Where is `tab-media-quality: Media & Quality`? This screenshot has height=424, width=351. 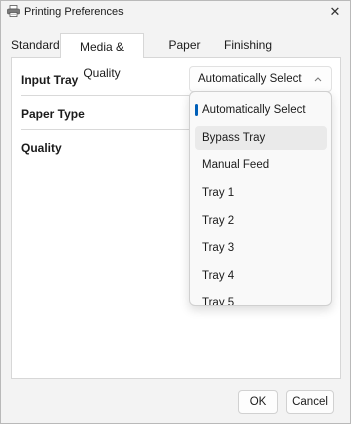
tab-media-quality: Media & Quality is located at coordinates (102, 56).